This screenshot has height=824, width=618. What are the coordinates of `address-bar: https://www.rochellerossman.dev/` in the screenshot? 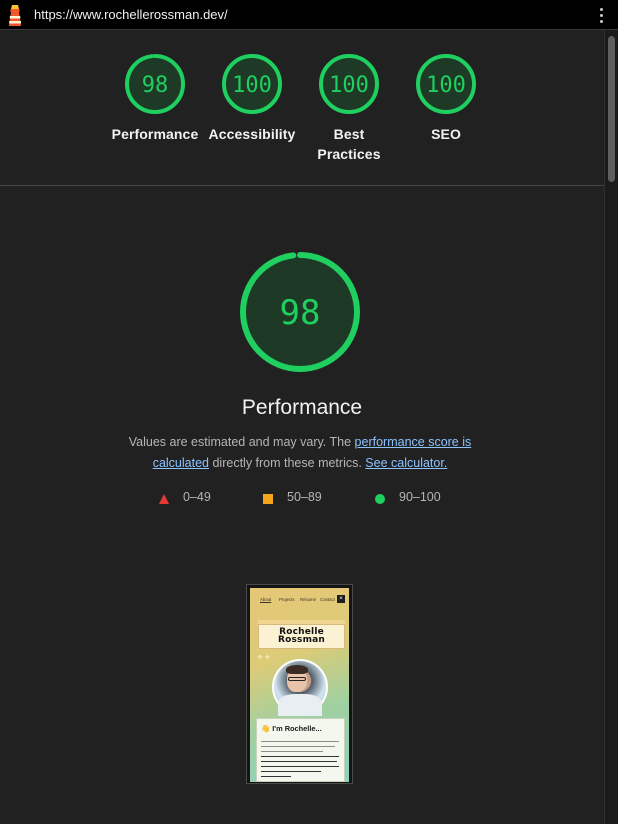 It's located at (309, 15).